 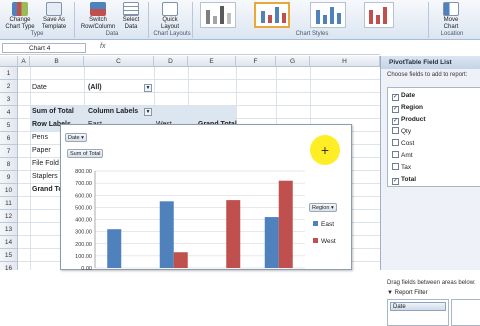 I want to click on row-grand-total: Grand To, so click(x=47, y=189).